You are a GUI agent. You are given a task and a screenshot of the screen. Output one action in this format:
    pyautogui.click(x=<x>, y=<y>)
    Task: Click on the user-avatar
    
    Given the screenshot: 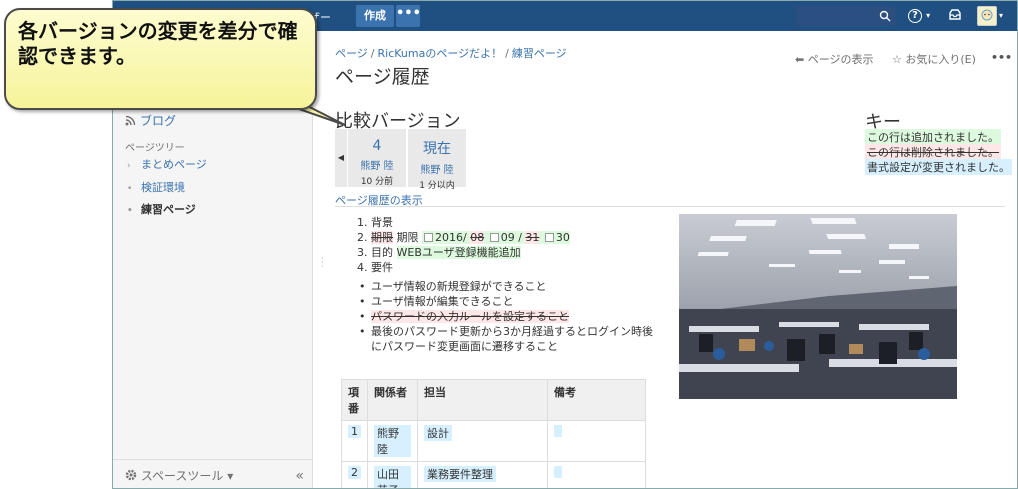 What is the action you would take?
    pyautogui.click(x=987, y=16)
    